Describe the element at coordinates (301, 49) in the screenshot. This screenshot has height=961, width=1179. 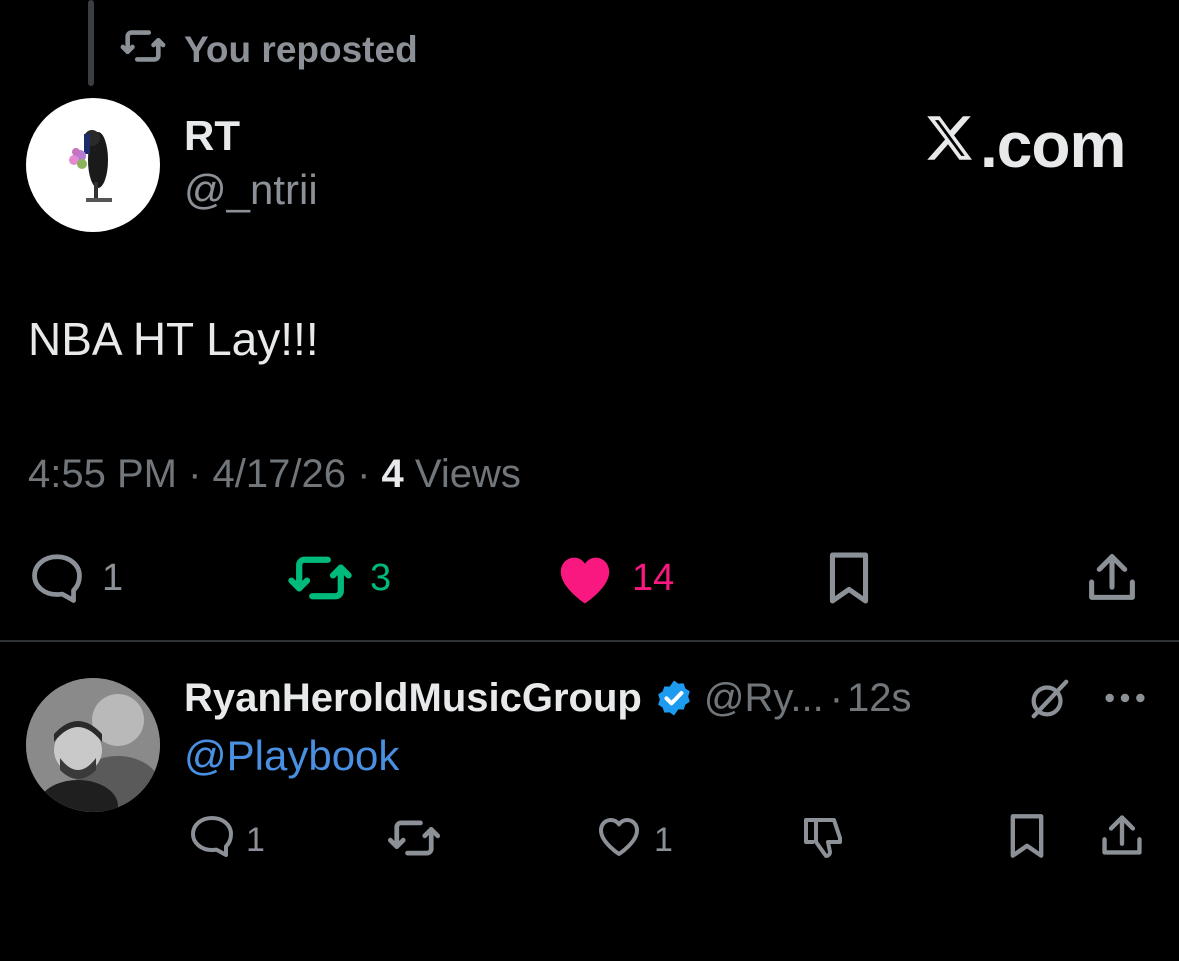
I see `repost-banner-label: You reposted` at that location.